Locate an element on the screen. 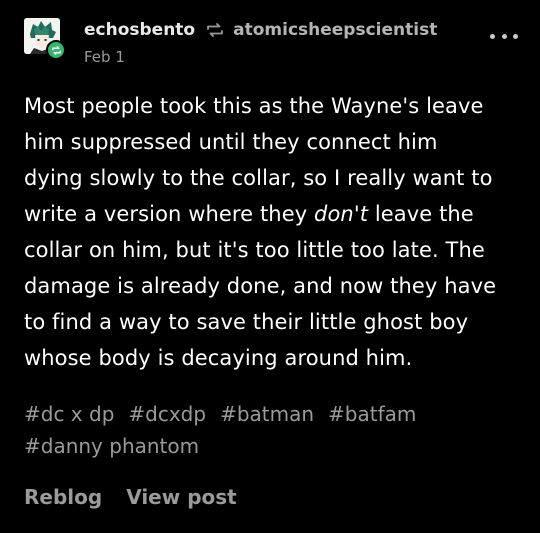  reblog-icon is located at coordinates (56, 50).